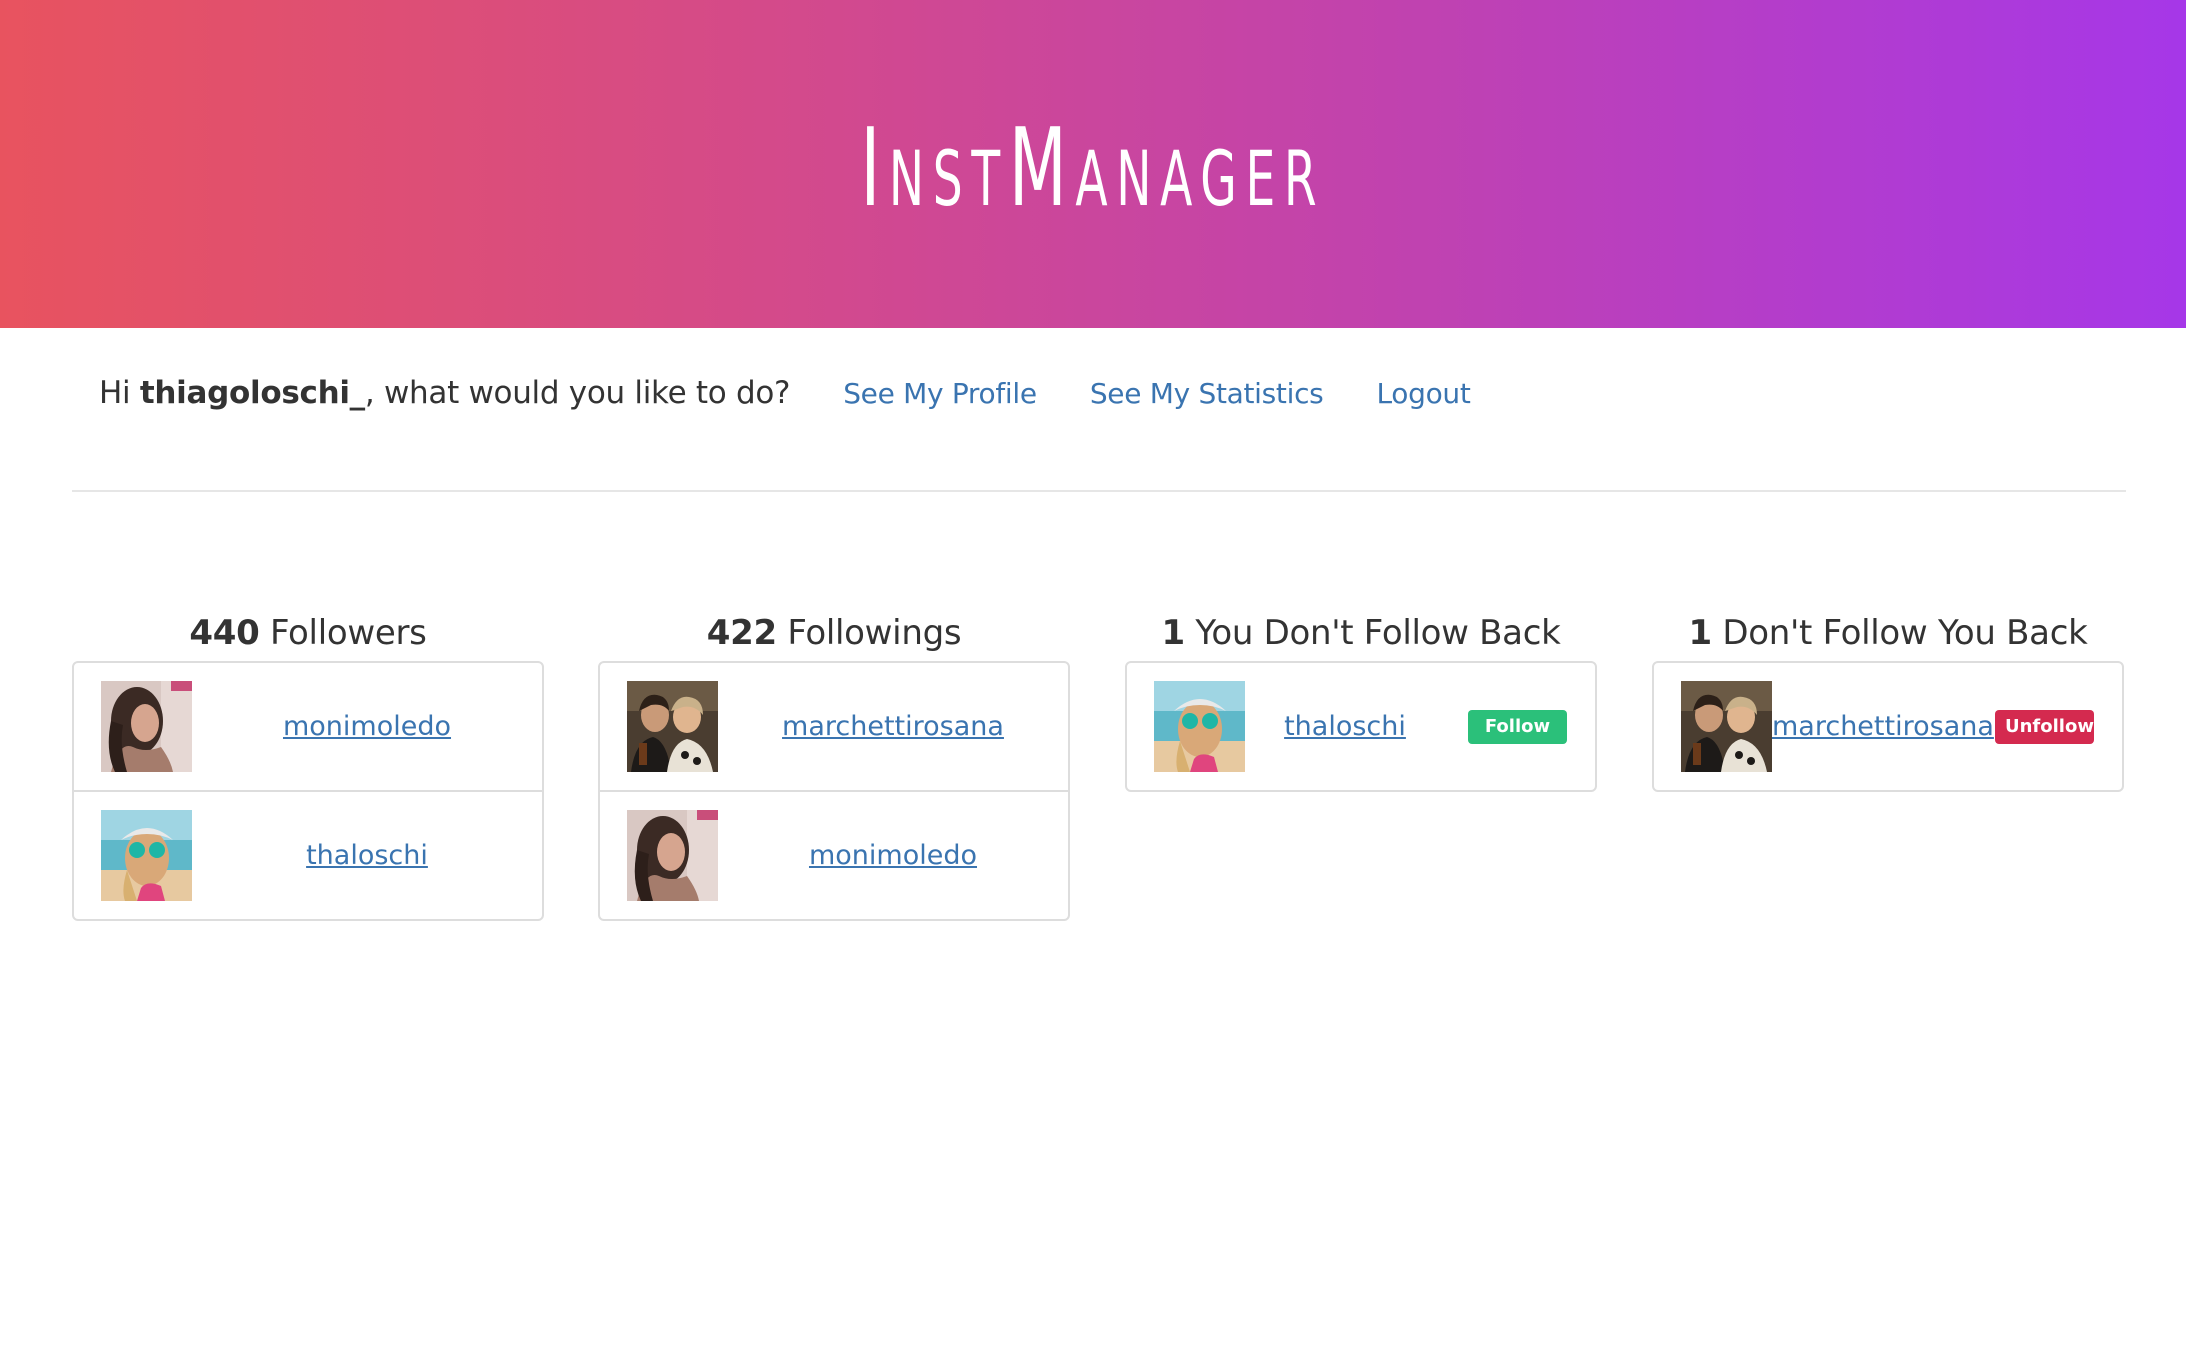 This screenshot has width=2186, height=1356. I want to click on followers-count: 440, so click(224, 633).